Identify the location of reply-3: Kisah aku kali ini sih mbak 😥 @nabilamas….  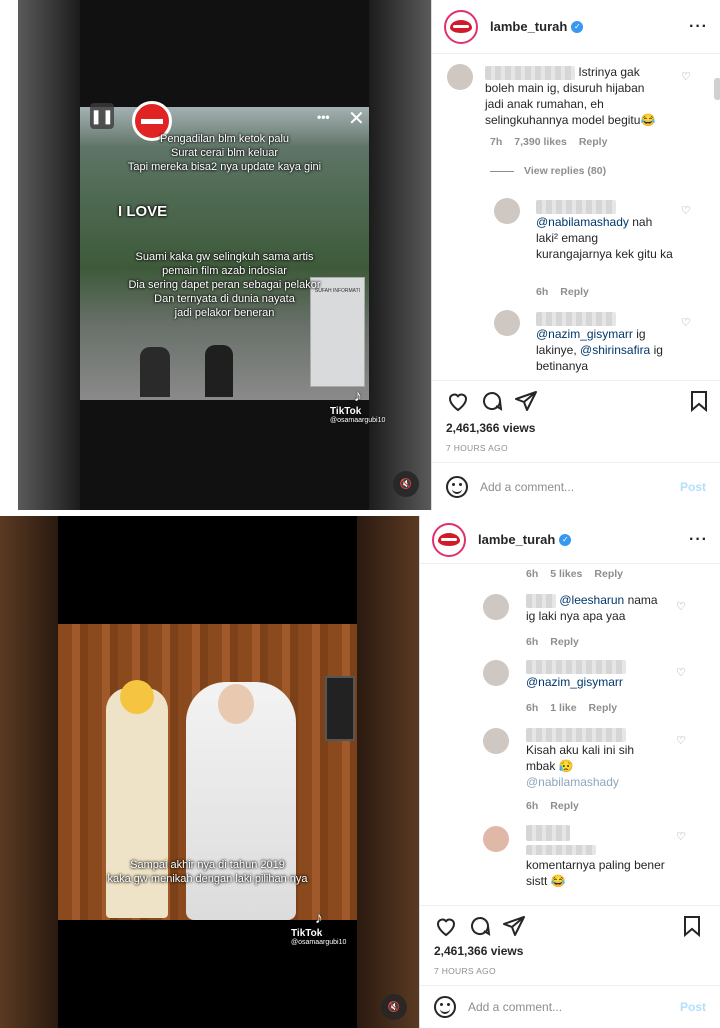
(596, 758).